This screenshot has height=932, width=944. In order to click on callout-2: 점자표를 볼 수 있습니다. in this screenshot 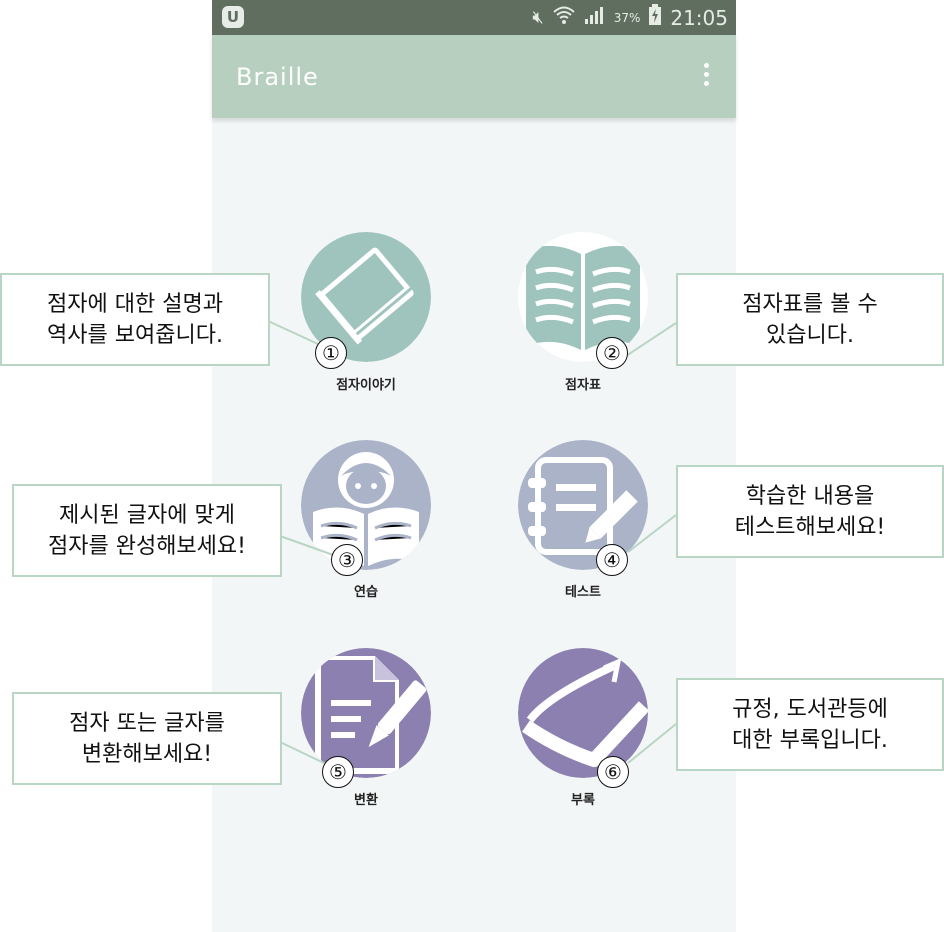, I will do `click(810, 319)`.